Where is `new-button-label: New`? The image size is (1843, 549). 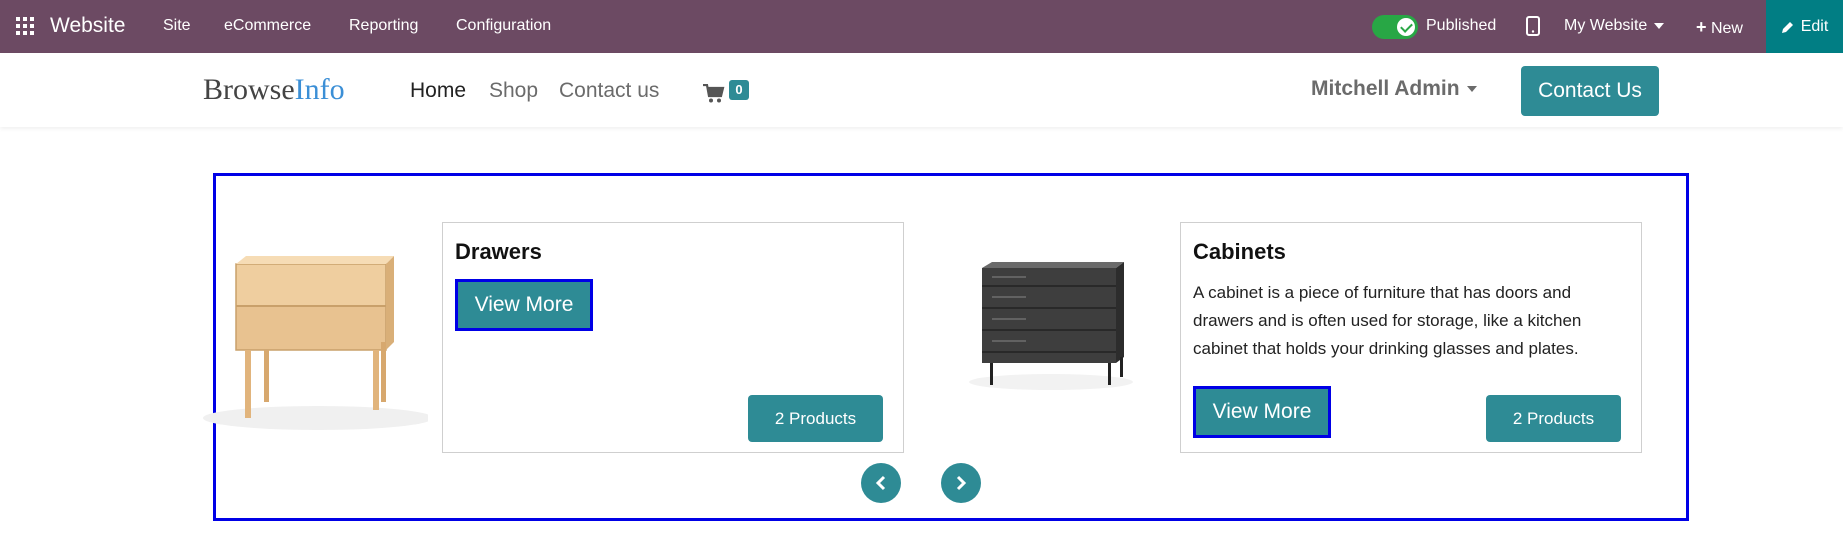
new-button-label: New is located at coordinates (1726, 28).